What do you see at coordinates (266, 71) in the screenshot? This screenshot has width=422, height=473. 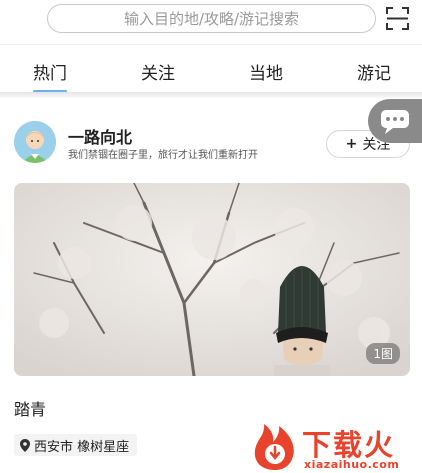 I see `tab-local: 当地` at bounding box center [266, 71].